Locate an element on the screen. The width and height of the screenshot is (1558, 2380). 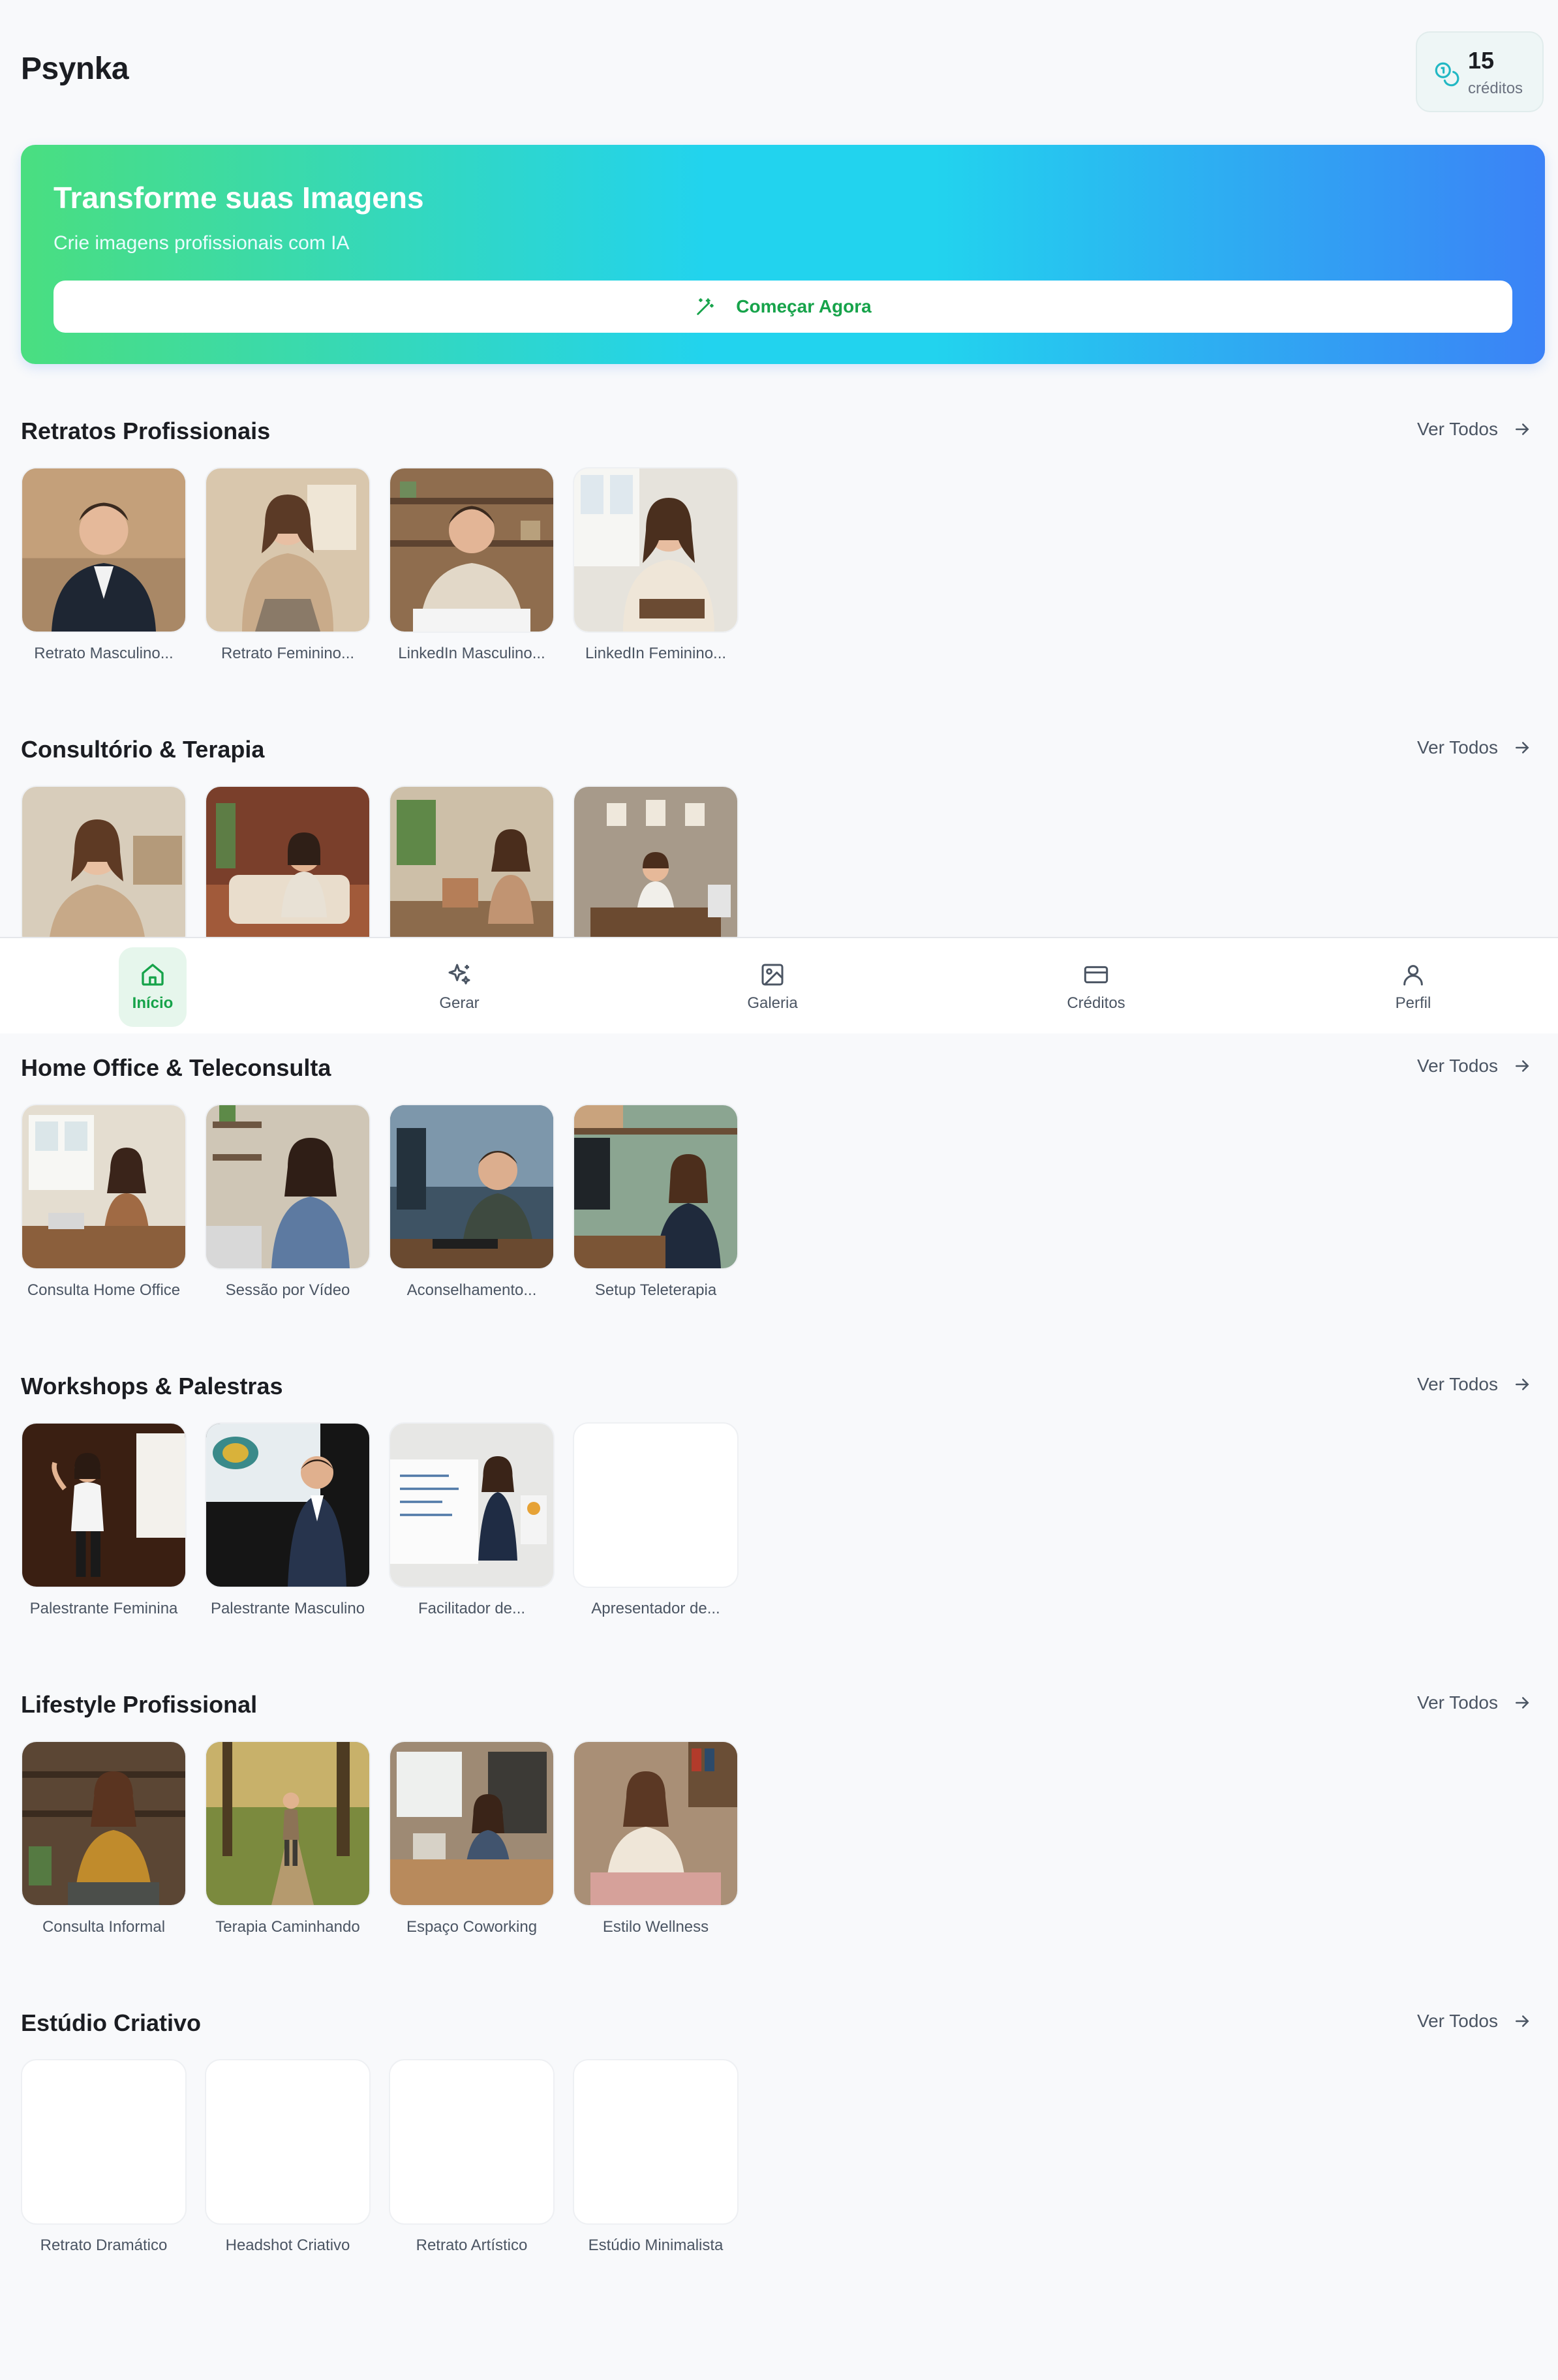
credit-card-icon is located at coordinates (1096, 975).